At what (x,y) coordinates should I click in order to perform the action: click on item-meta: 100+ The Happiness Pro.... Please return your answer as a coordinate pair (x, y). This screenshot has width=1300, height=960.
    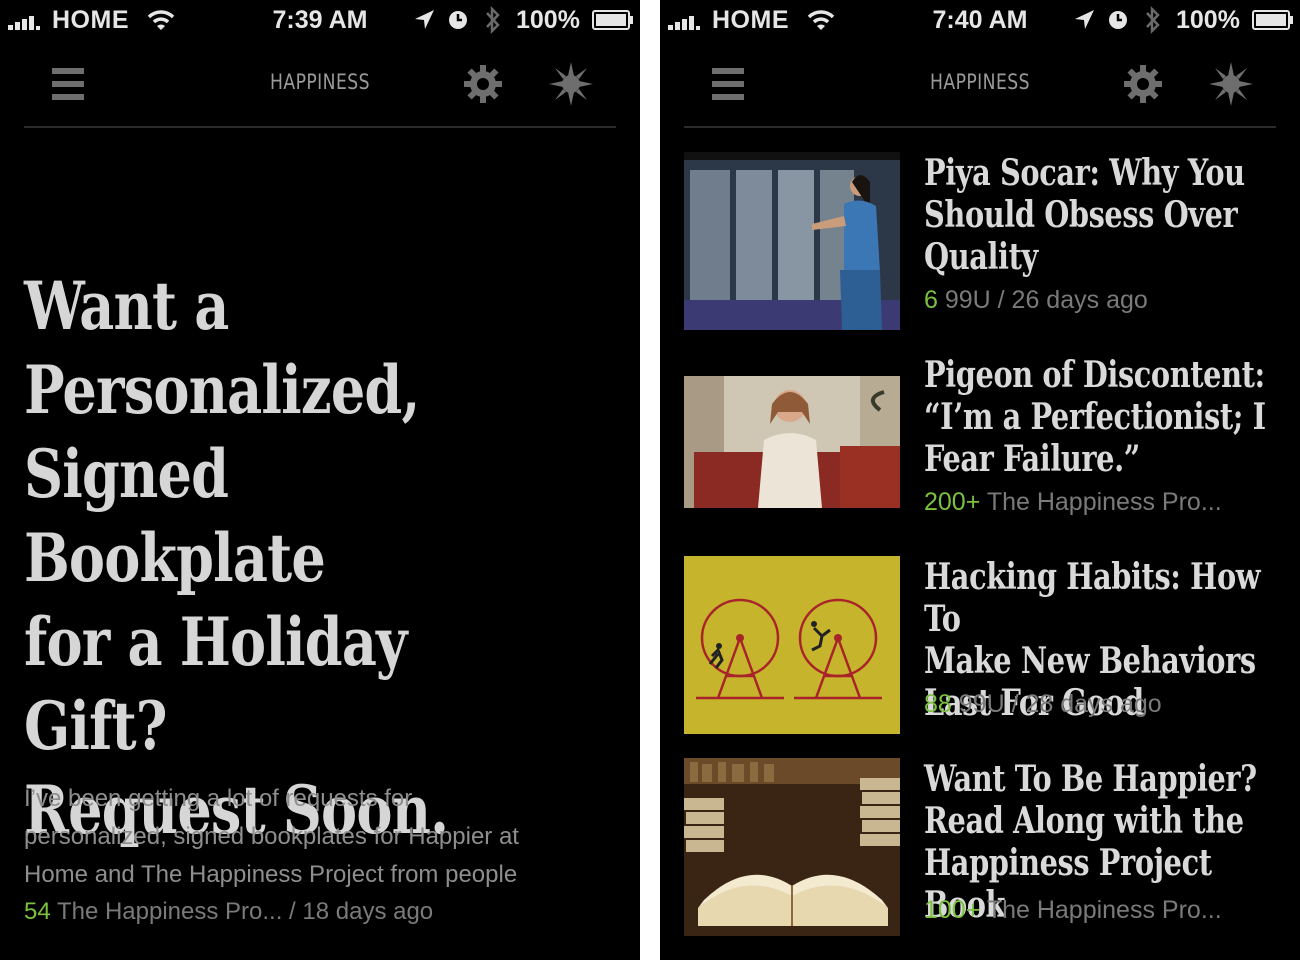
    Looking at the image, I should click on (1073, 910).